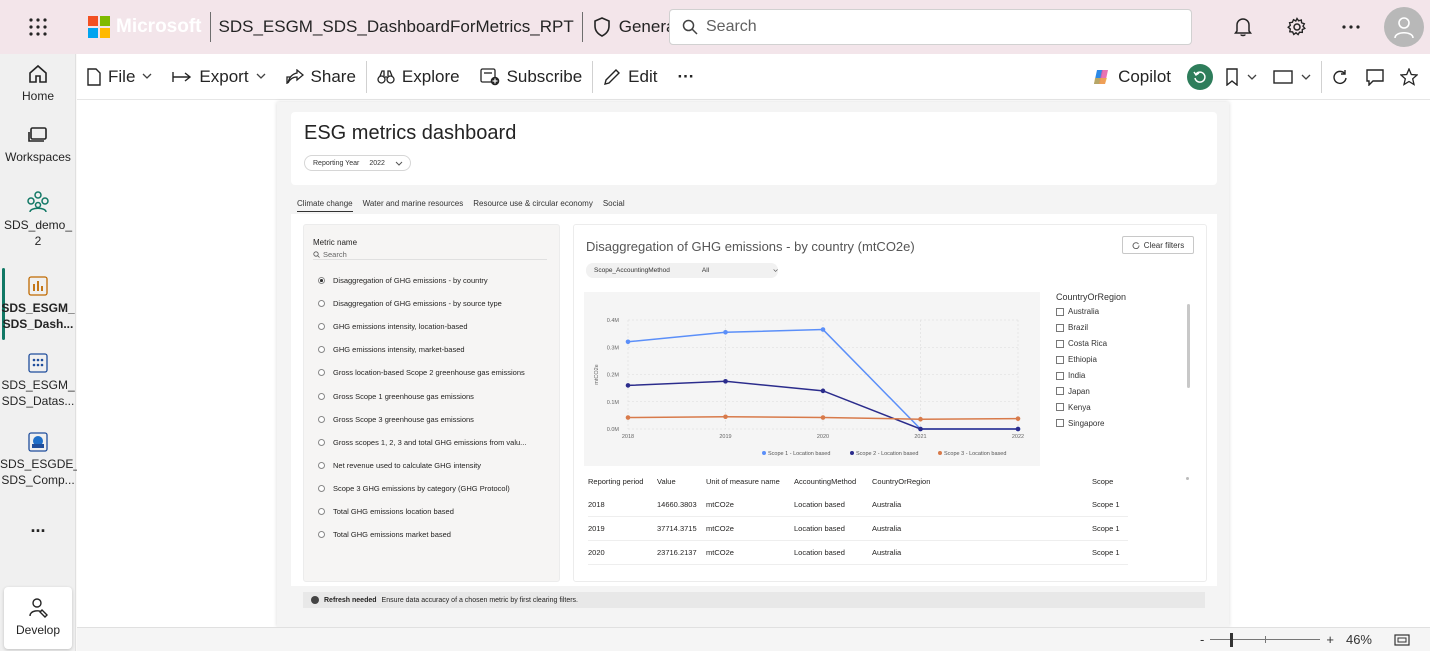 Image resolution: width=1430 pixels, height=651 pixels. What do you see at coordinates (1359, 639) in the screenshot?
I see `zoom-level: 46%` at bounding box center [1359, 639].